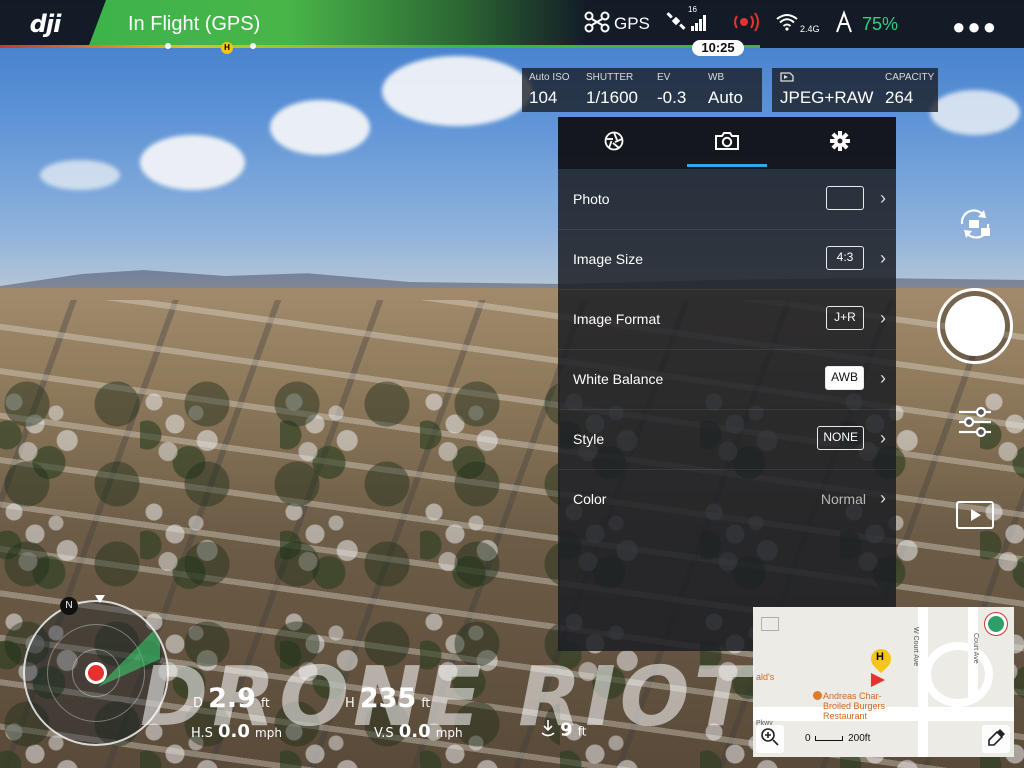 This screenshot has width=1024, height=768. Describe the element at coordinates (610, 77) in the screenshot. I see `shutter-label: SHUTTER` at that location.